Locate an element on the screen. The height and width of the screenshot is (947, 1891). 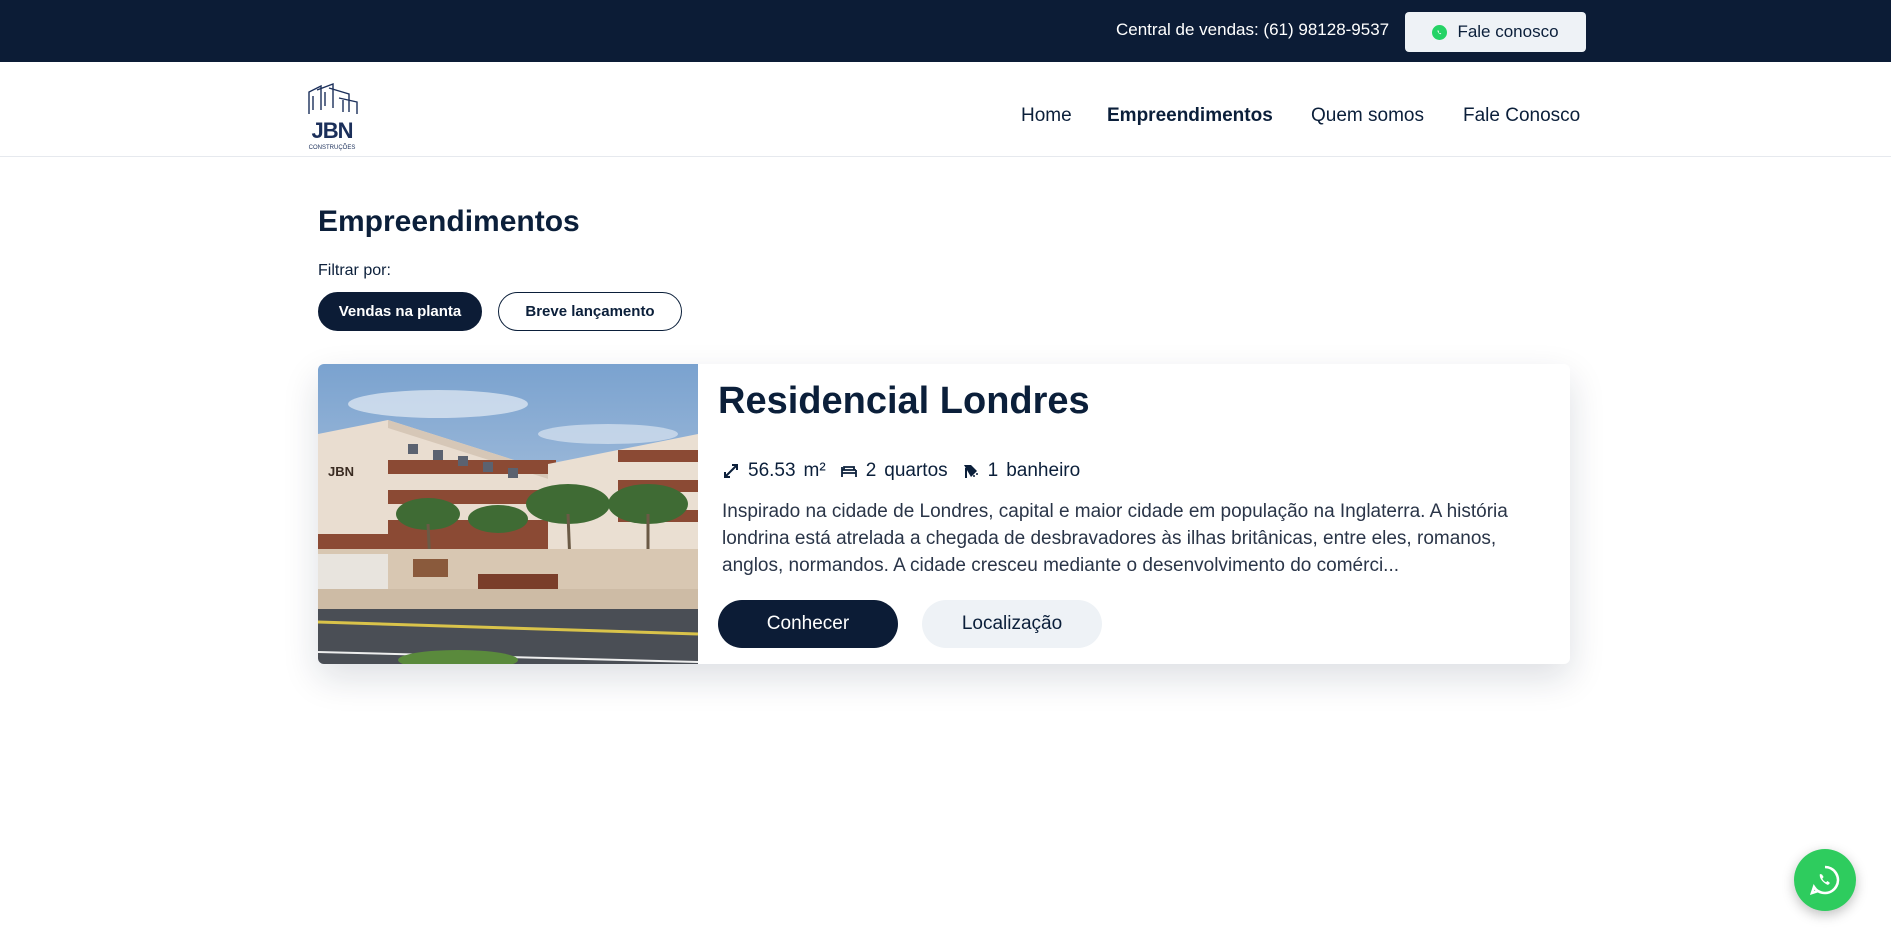
bath-value: 1 is located at coordinates (993, 470).